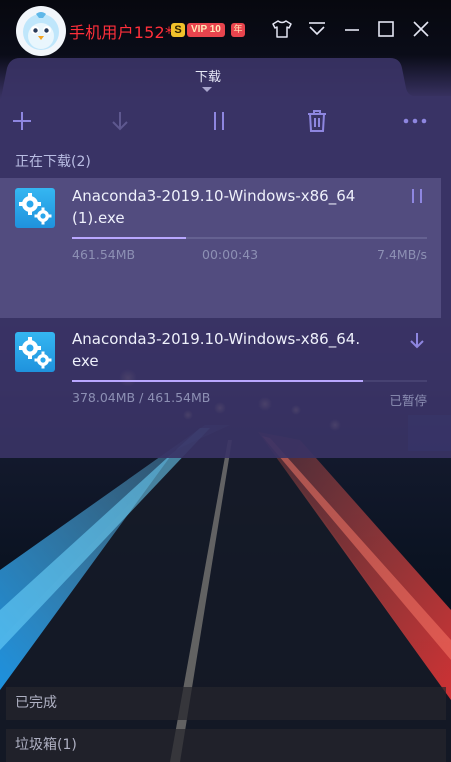 This screenshot has height=762, width=451. I want to click on close-icon, so click(421, 29).